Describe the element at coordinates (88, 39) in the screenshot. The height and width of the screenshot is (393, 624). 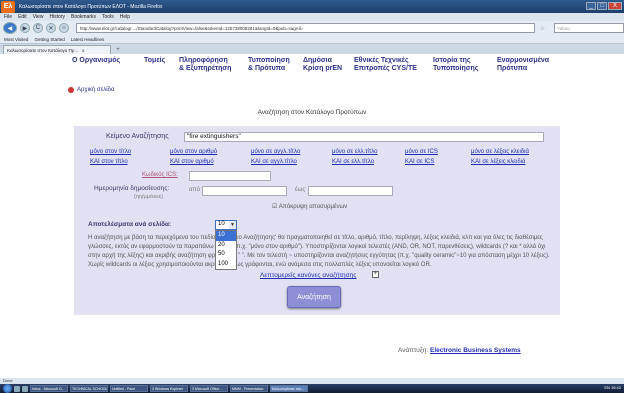
I see `bookmark-latest-headlines: Latest Headlines` at that location.